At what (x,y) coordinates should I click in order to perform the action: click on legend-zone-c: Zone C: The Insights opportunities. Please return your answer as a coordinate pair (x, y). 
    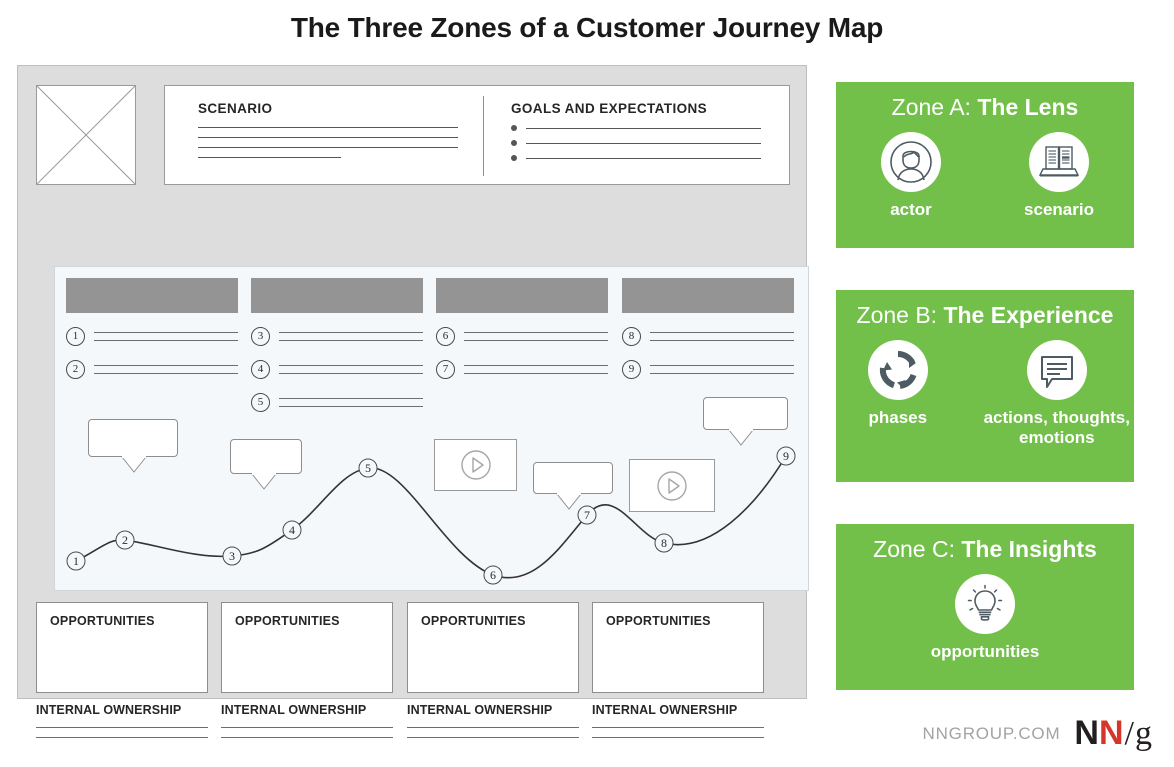
    Looking at the image, I should click on (985, 607).